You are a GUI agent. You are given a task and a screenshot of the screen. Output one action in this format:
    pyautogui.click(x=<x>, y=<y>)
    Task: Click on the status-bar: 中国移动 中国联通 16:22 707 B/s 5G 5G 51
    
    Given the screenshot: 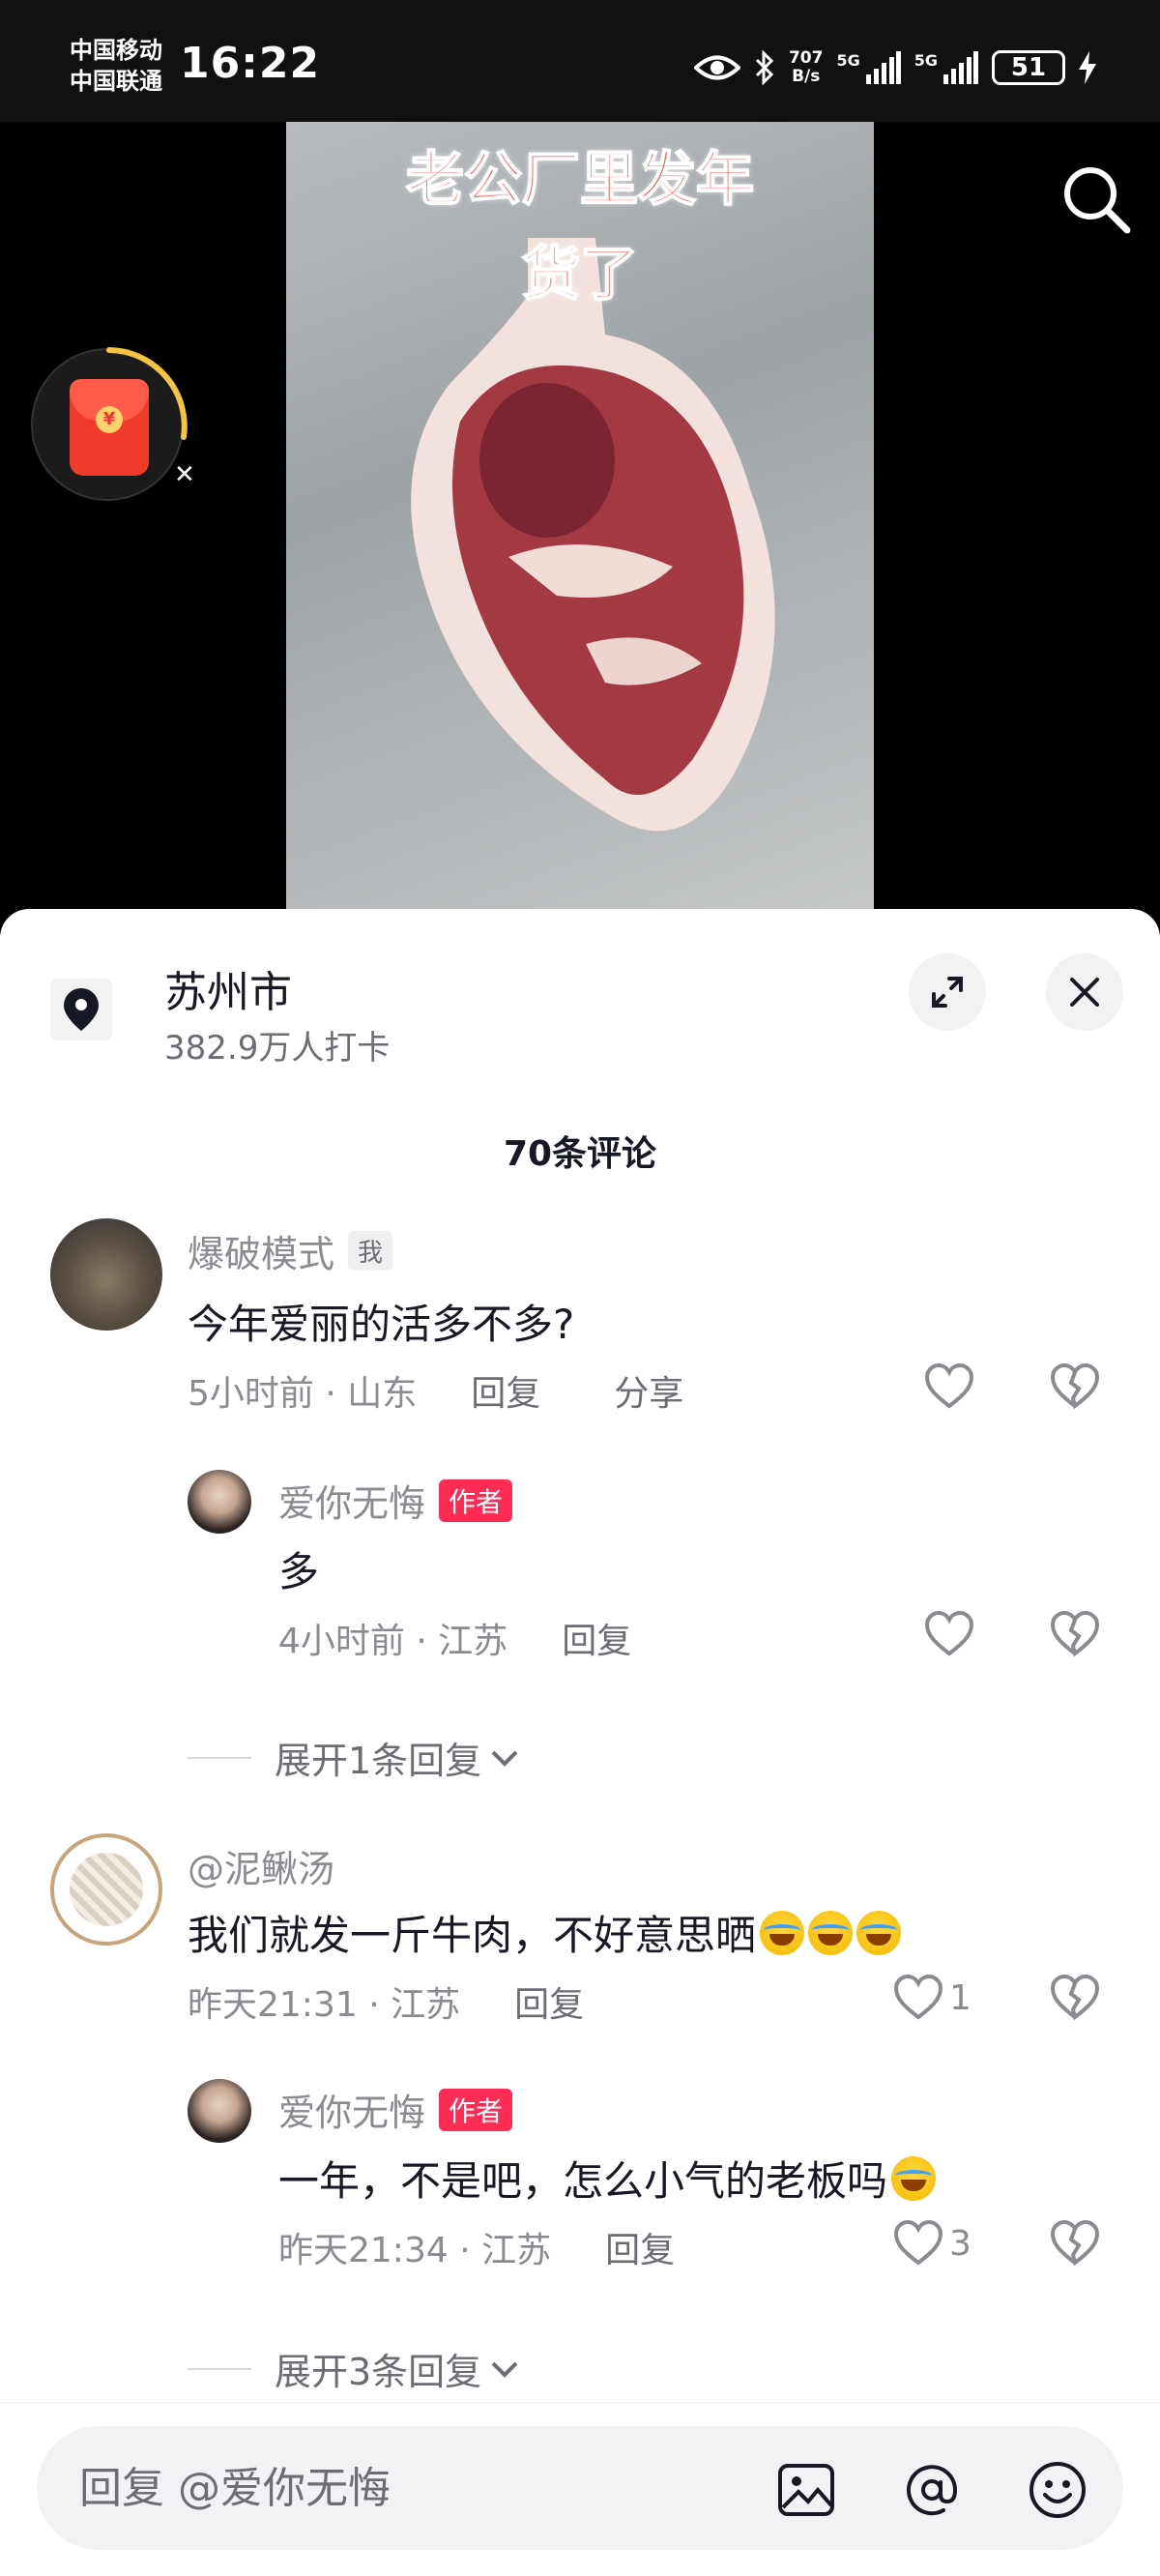 What is the action you would take?
    pyautogui.click(x=580, y=61)
    